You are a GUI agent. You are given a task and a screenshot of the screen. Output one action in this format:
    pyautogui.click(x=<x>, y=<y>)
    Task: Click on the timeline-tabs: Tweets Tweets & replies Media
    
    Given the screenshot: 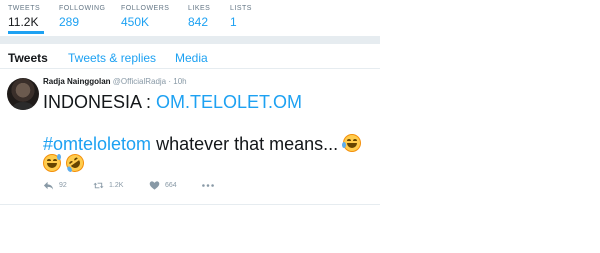 What is the action you would take?
    pyautogui.click(x=190, y=56)
    